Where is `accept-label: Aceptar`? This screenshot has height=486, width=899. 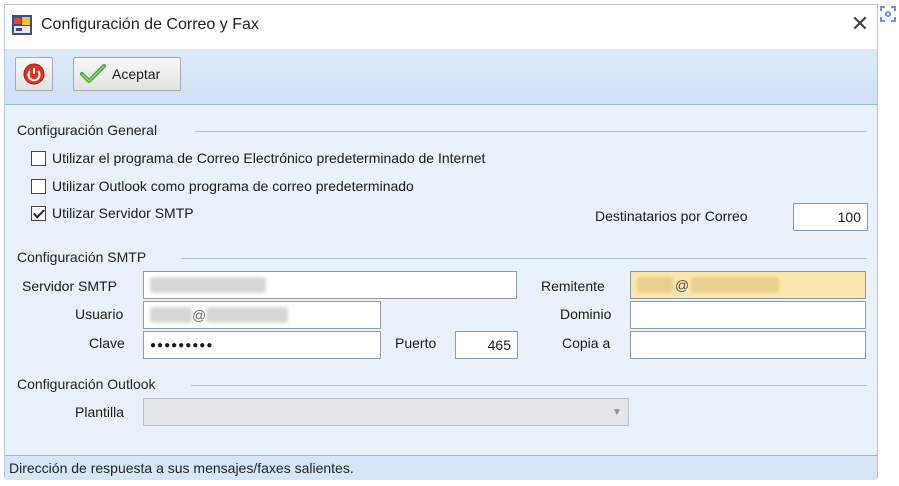
accept-label: Aceptar is located at coordinates (136, 74).